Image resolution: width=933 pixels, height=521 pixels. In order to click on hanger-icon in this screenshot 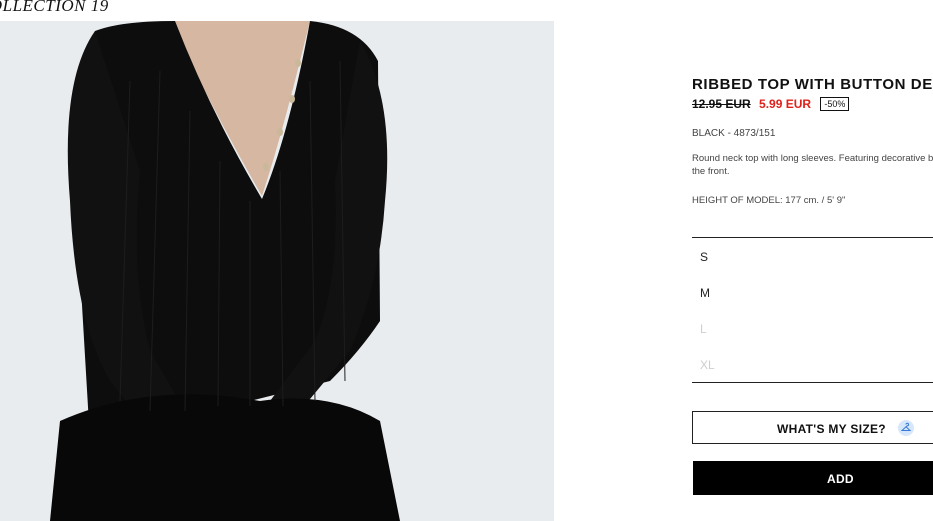, I will do `click(906, 428)`.